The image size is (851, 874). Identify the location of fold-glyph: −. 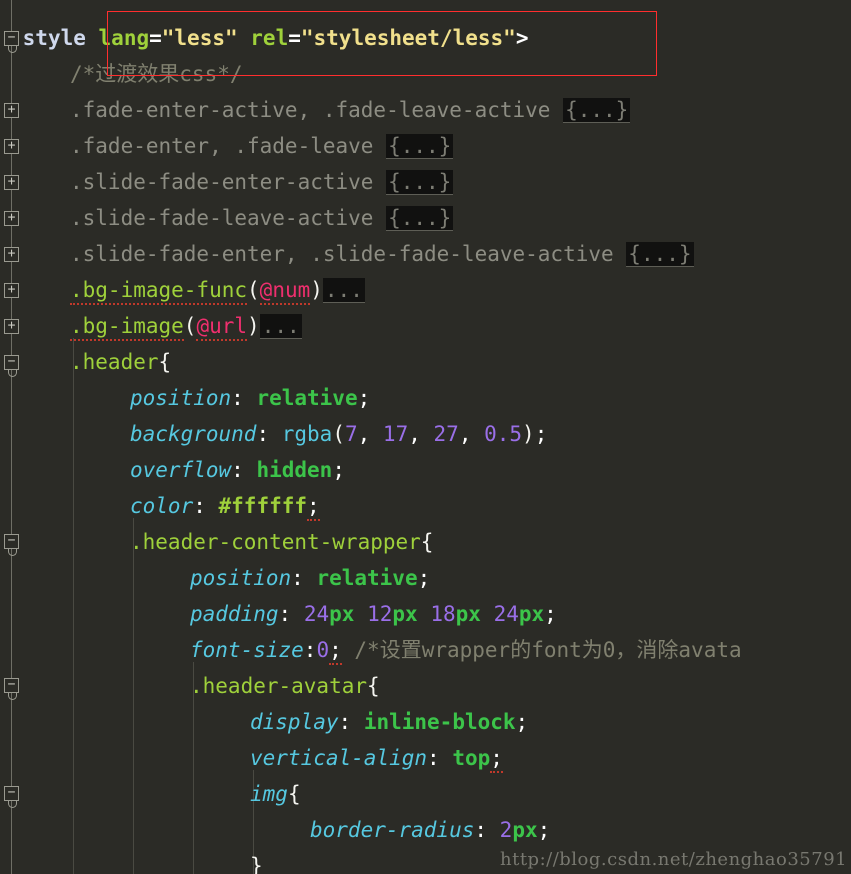
(11, 361).